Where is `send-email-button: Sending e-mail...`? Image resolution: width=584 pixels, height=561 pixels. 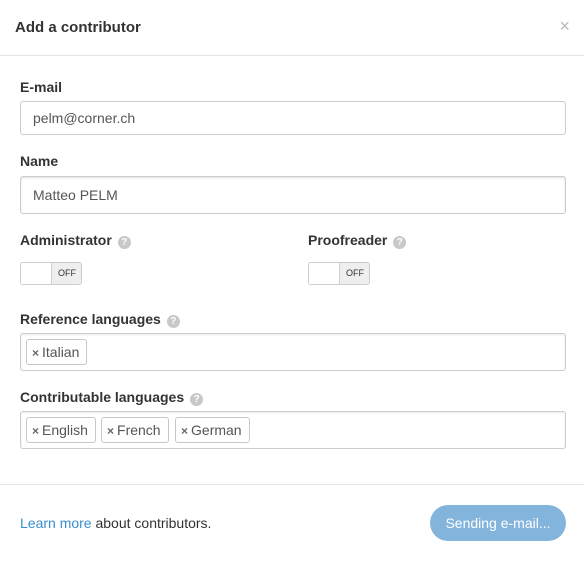 send-email-button: Sending e-mail... is located at coordinates (498, 523).